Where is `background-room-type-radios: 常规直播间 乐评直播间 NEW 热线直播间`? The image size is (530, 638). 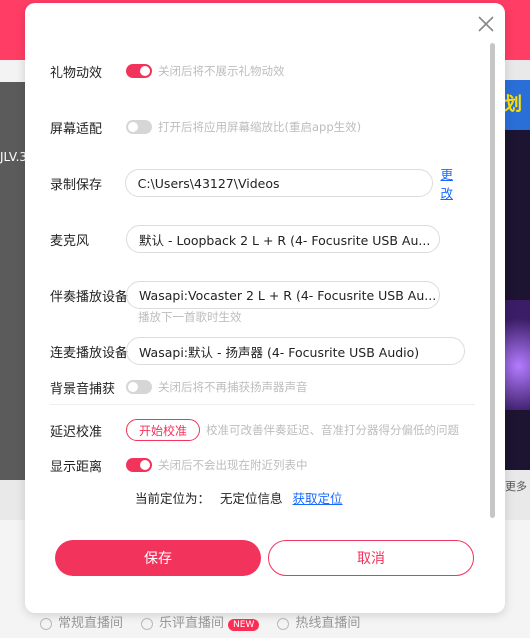
background-room-type-radios: 常规直播间 乐评直播间 NEW 热线直播间 is located at coordinates (200, 621).